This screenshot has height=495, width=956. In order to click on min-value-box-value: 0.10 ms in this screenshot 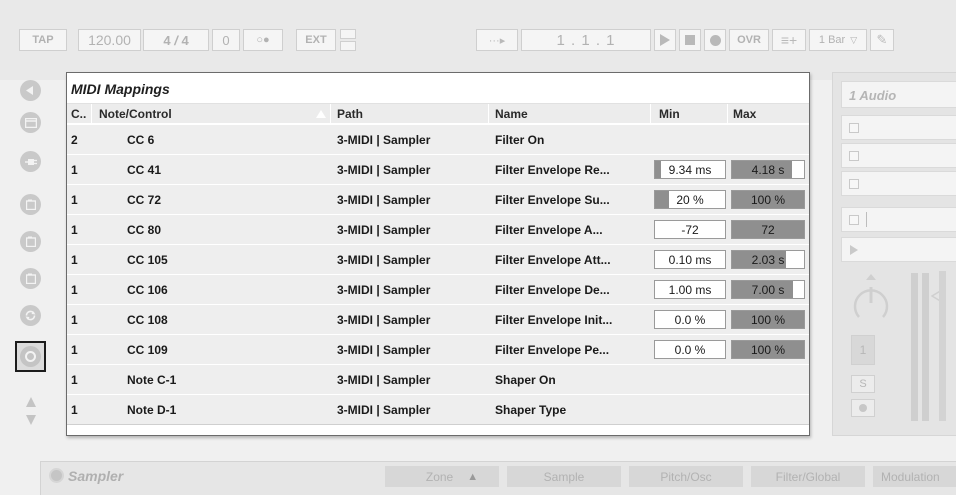, I will do `click(690, 260)`.